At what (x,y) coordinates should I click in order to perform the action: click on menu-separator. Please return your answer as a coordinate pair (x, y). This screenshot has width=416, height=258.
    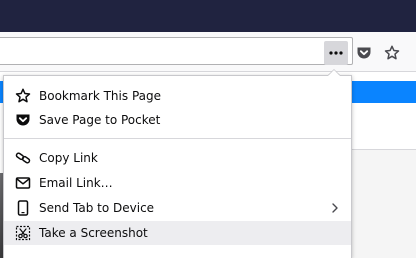
    Looking at the image, I should click on (177, 138).